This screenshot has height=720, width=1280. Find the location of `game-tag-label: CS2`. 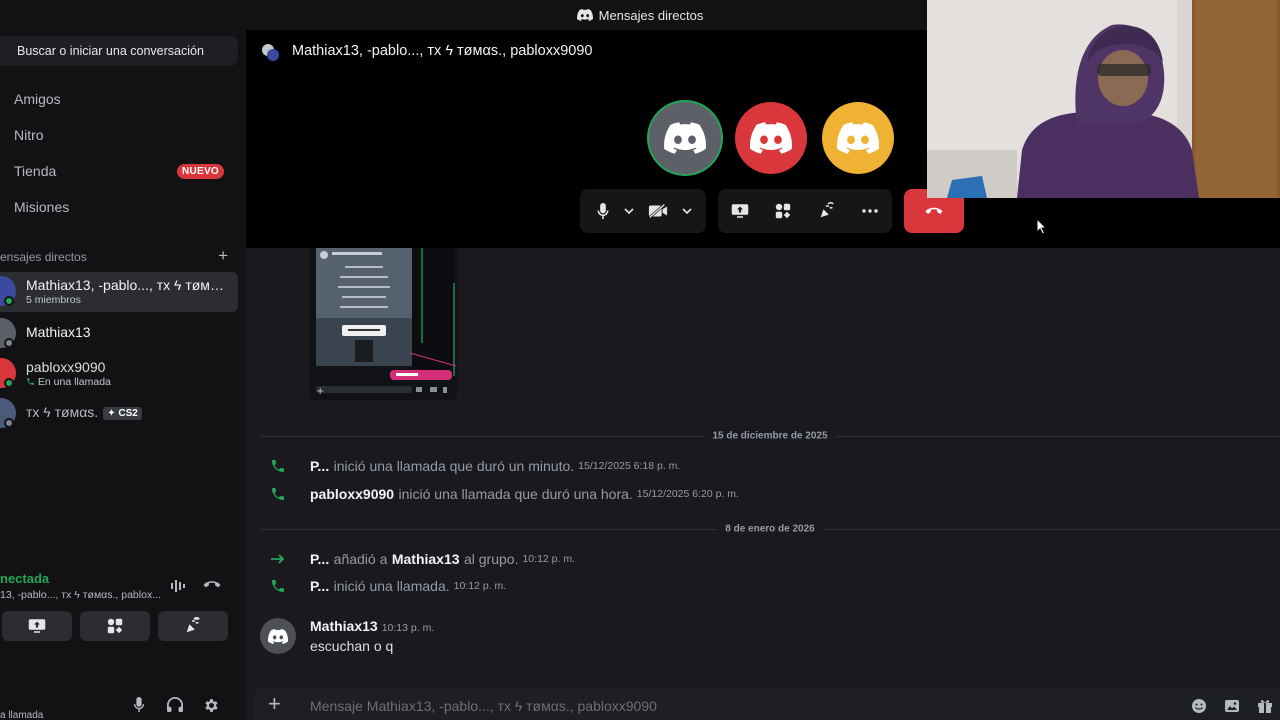

game-tag-label: CS2 is located at coordinates (128, 413).